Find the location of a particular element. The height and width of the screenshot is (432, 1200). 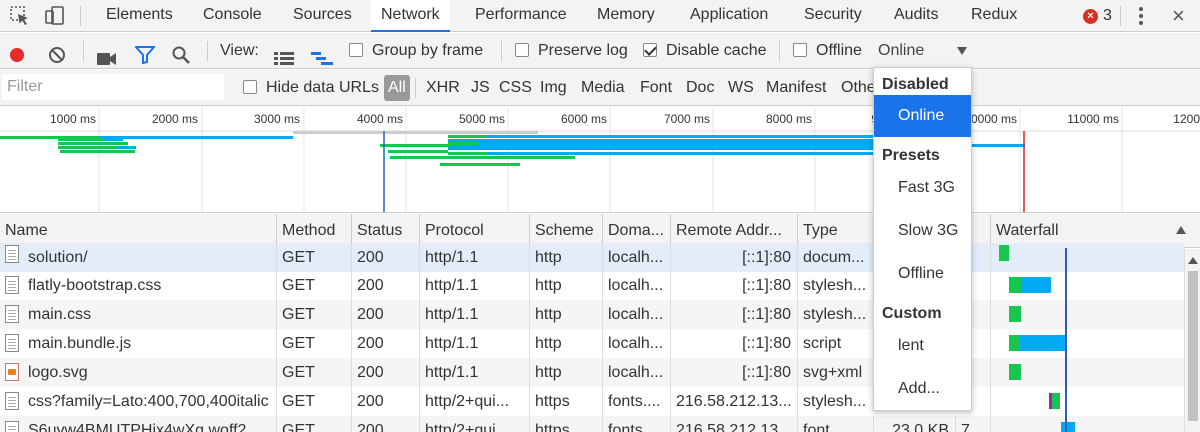

overview-waterfall-icon is located at coordinates (322, 54).